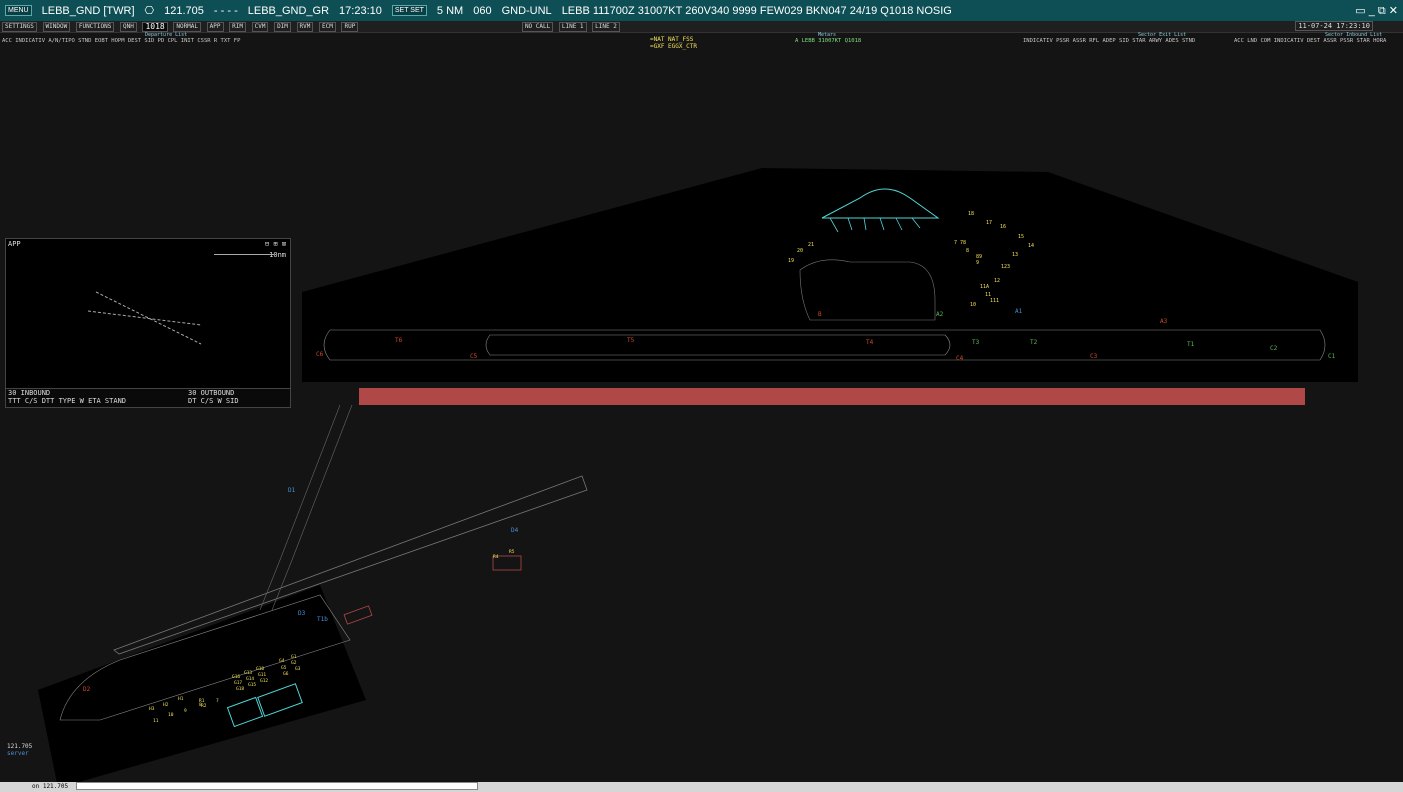 The height and width of the screenshot is (792, 1403). What do you see at coordinates (322, 619) in the screenshot?
I see `label-t1b: T1b` at bounding box center [322, 619].